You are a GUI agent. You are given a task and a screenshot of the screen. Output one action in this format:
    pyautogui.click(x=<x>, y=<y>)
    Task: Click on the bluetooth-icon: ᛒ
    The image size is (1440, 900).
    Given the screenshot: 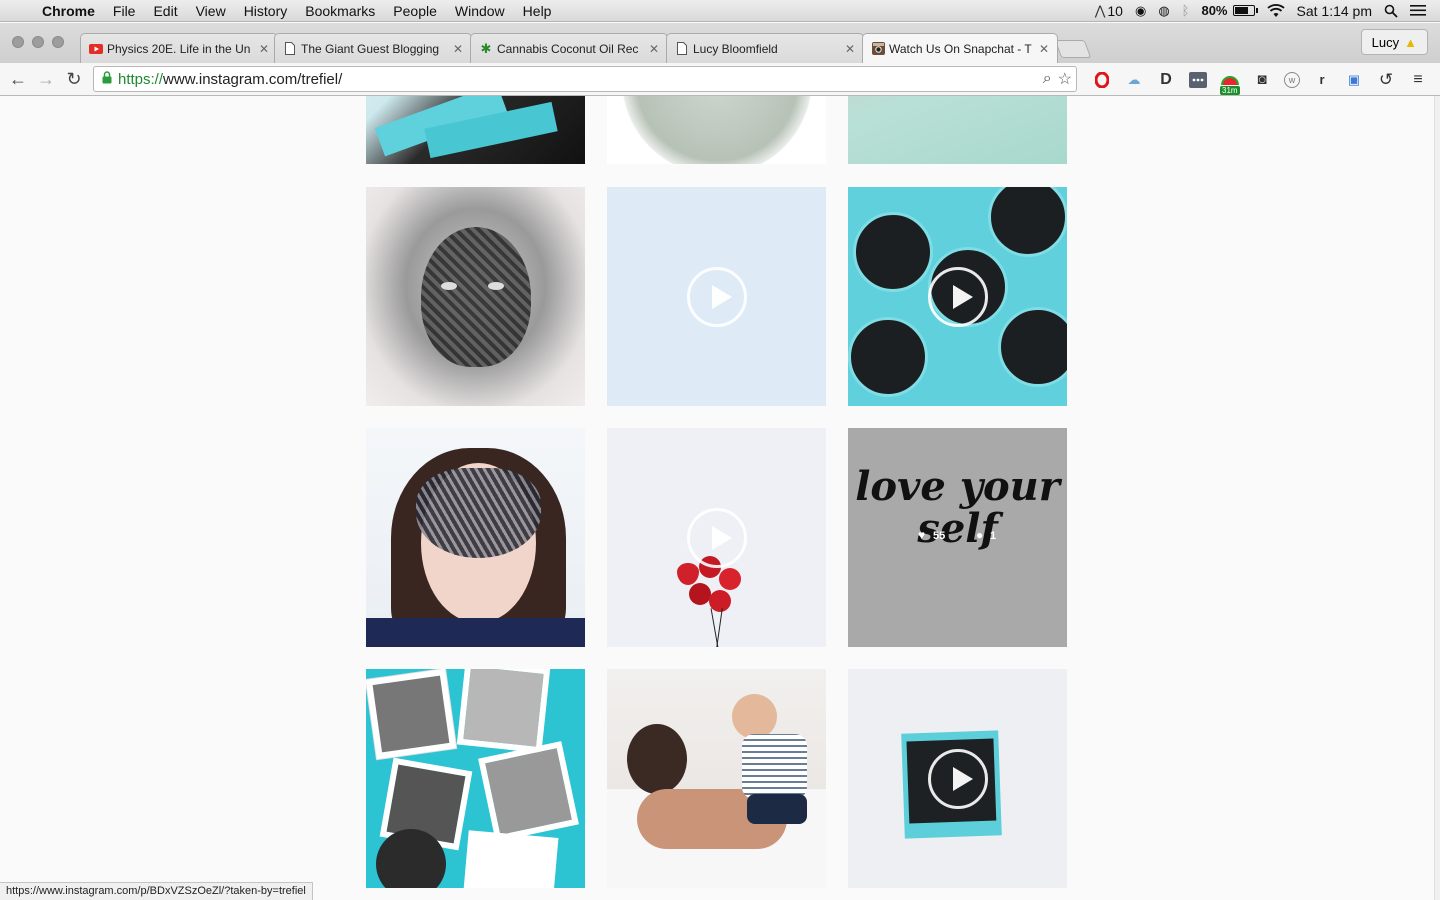 What is the action you would take?
    pyautogui.click(x=1186, y=10)
    